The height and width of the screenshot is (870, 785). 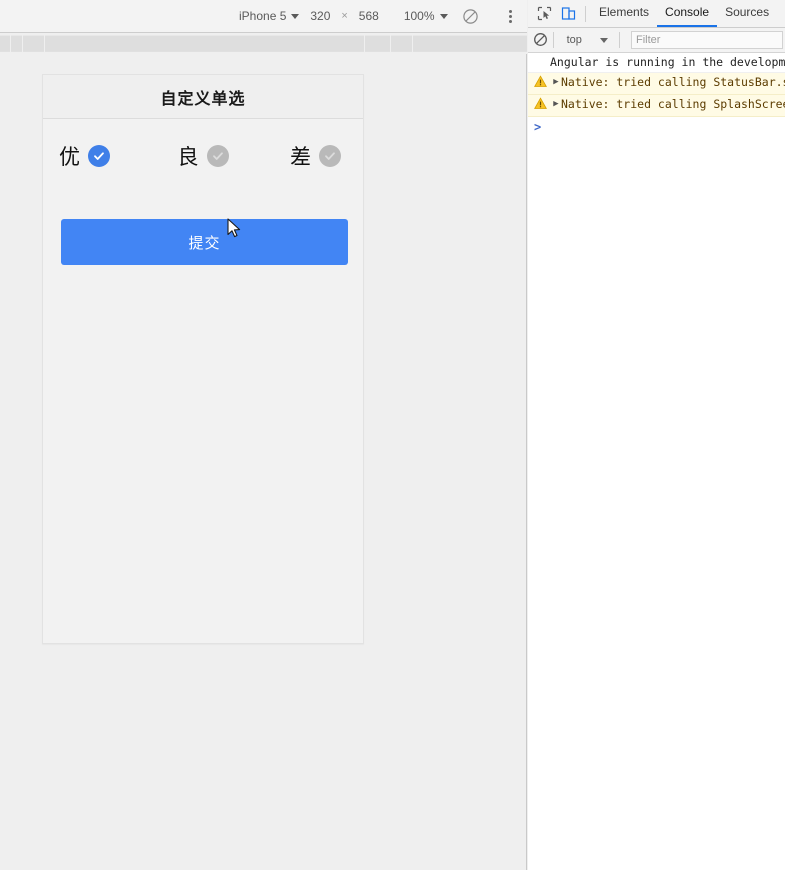 What do you see at coordinates (587, 40) in the screenshot?
I see `console-context-select: top` at bounding box center [587, 40].